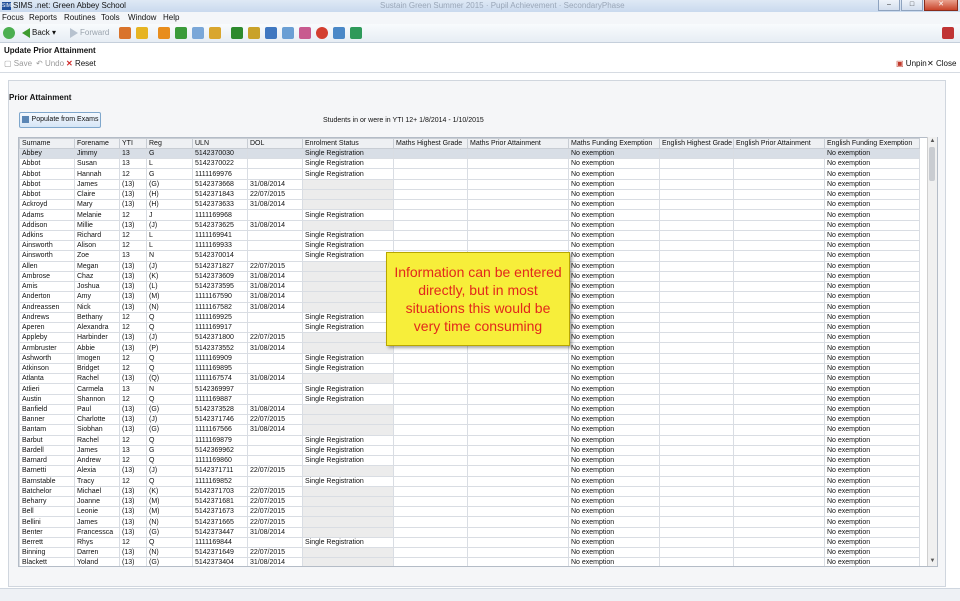  I want to click on book-icon, so click(164, 33).